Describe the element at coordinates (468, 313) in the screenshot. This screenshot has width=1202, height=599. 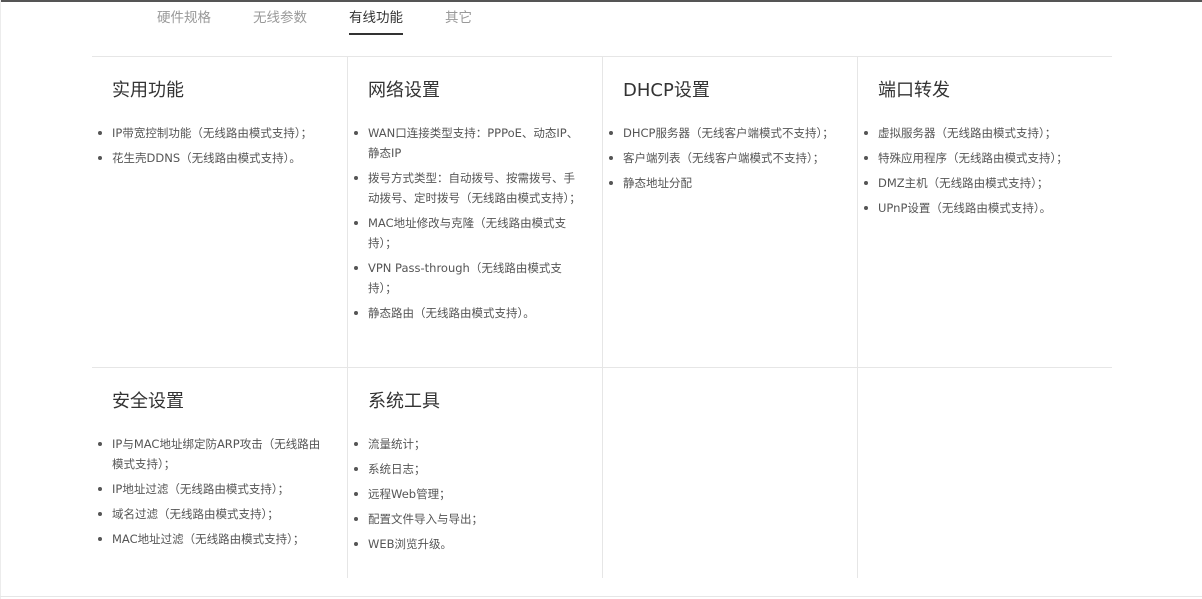
I see `list-item: 静态路由（无线路由模式支持）。` at that location.